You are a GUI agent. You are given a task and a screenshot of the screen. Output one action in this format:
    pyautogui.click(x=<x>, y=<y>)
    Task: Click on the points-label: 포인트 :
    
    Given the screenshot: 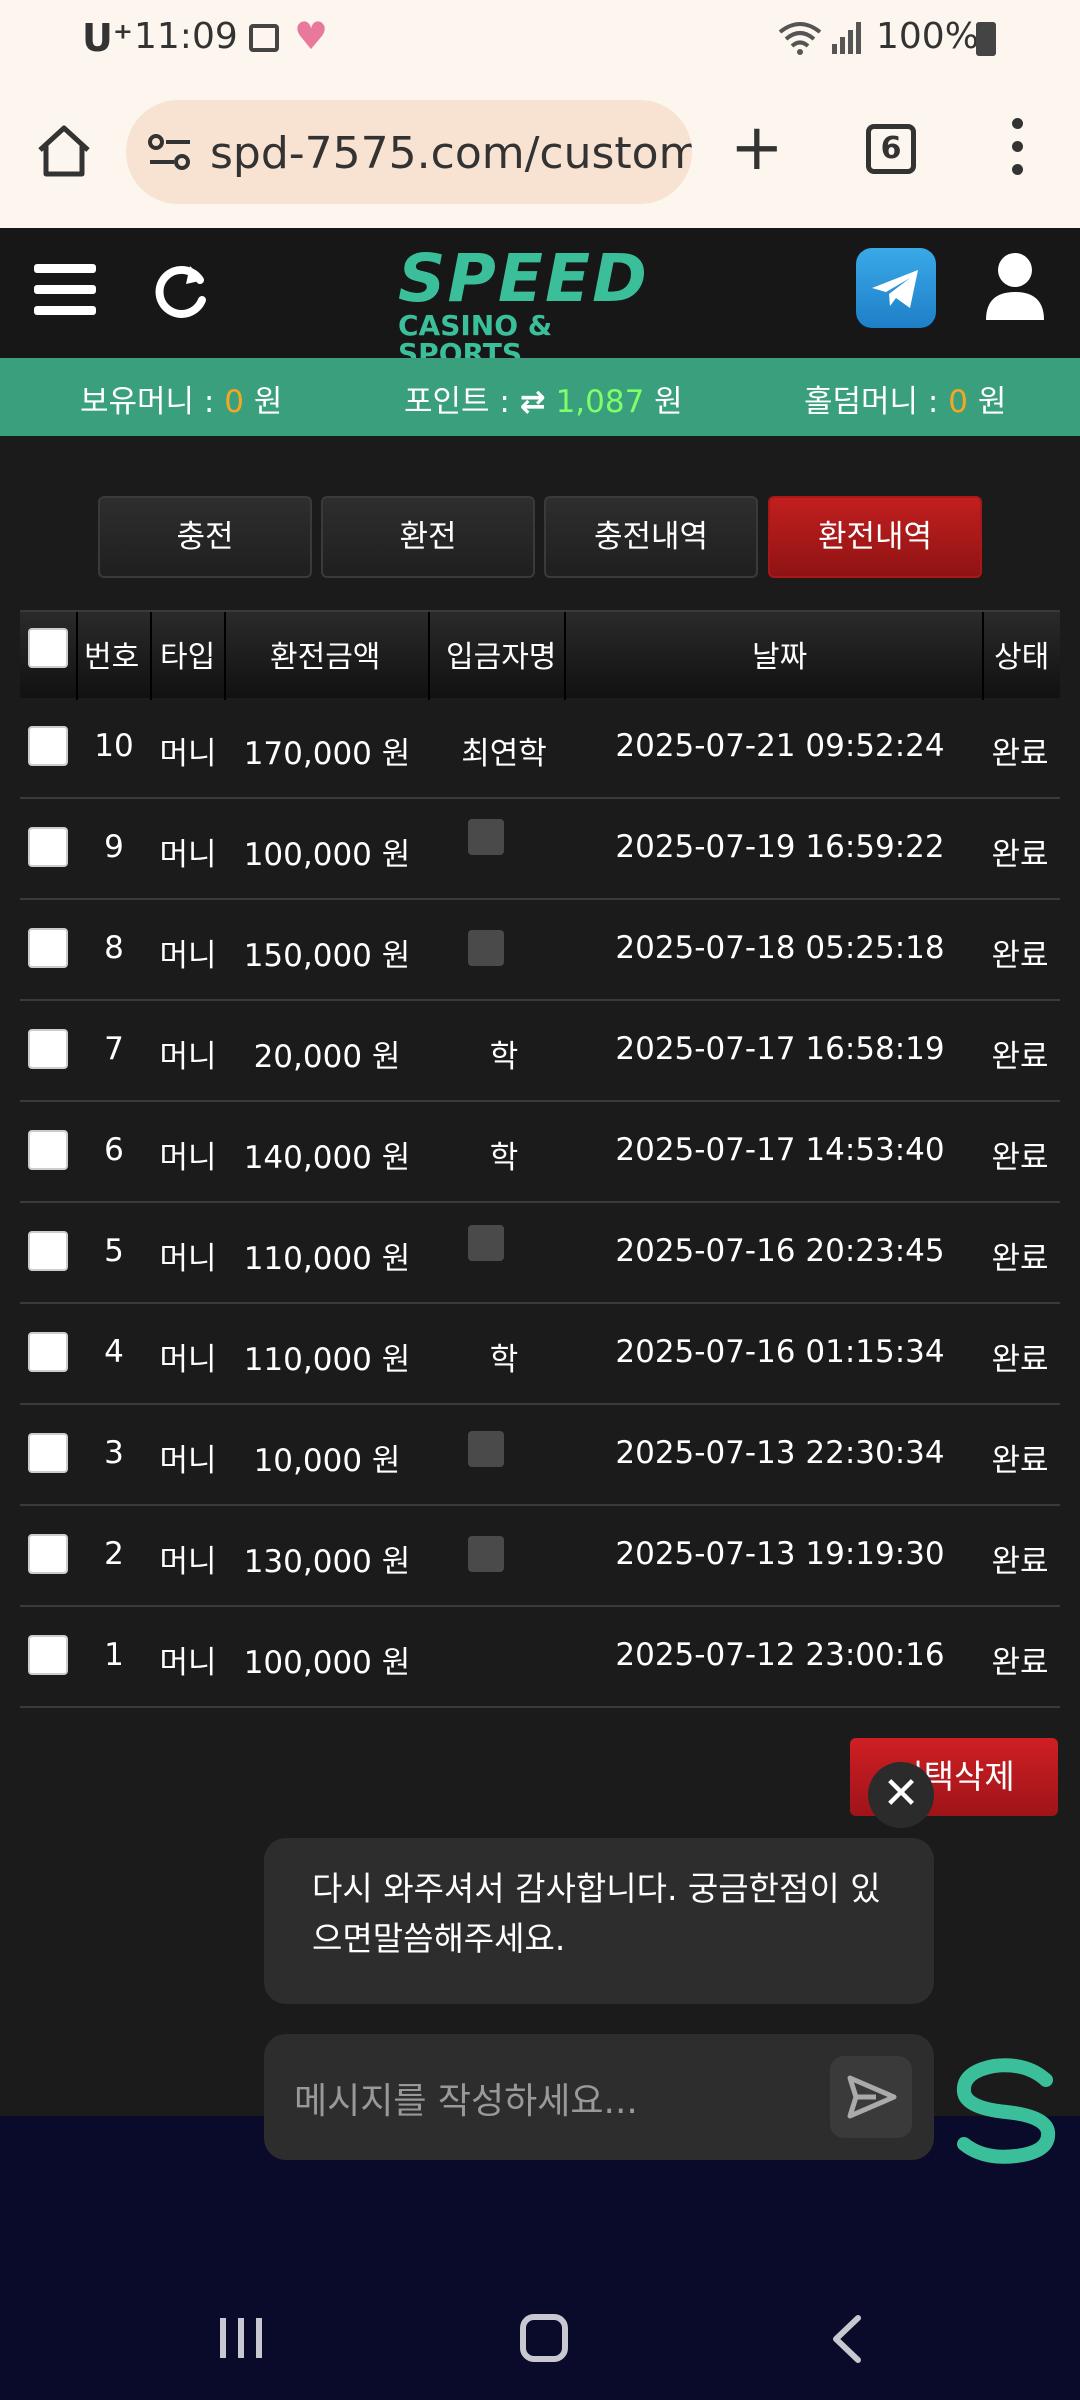 What is the action you would take?
    pyautogui.click(x=457, y=402)
    